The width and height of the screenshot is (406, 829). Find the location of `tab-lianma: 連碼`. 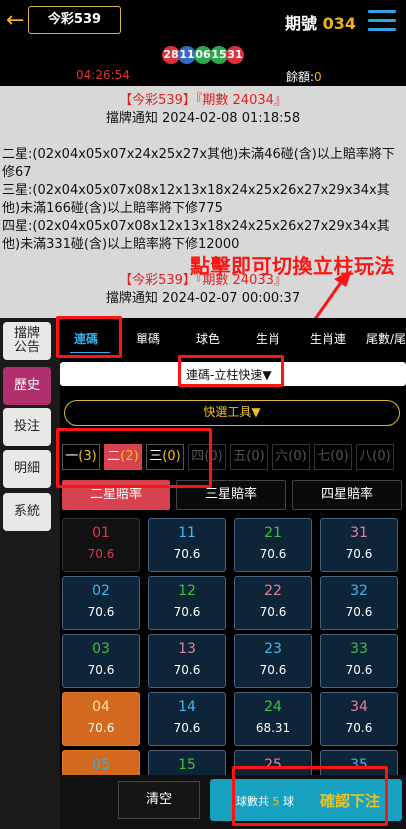

tab-lianma: 連碼 is located at coordinates (86, 338).